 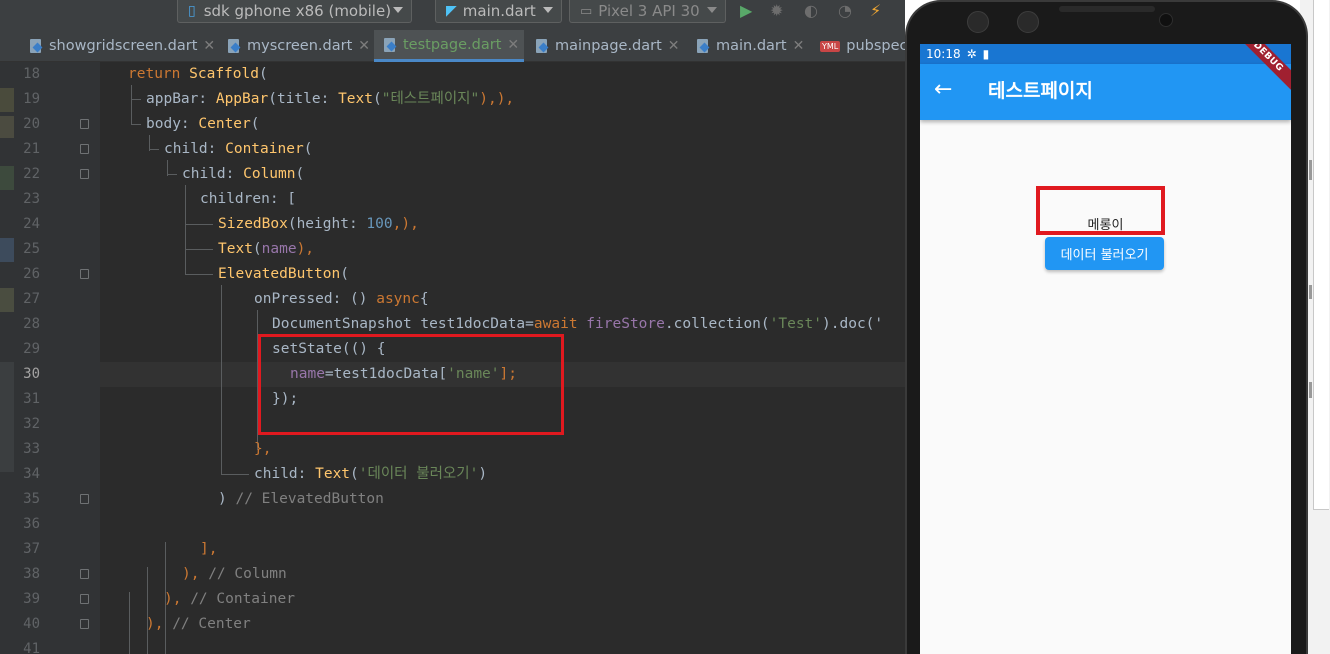 I want to click on phone-annotation-box, so click(x=1100, y=210).